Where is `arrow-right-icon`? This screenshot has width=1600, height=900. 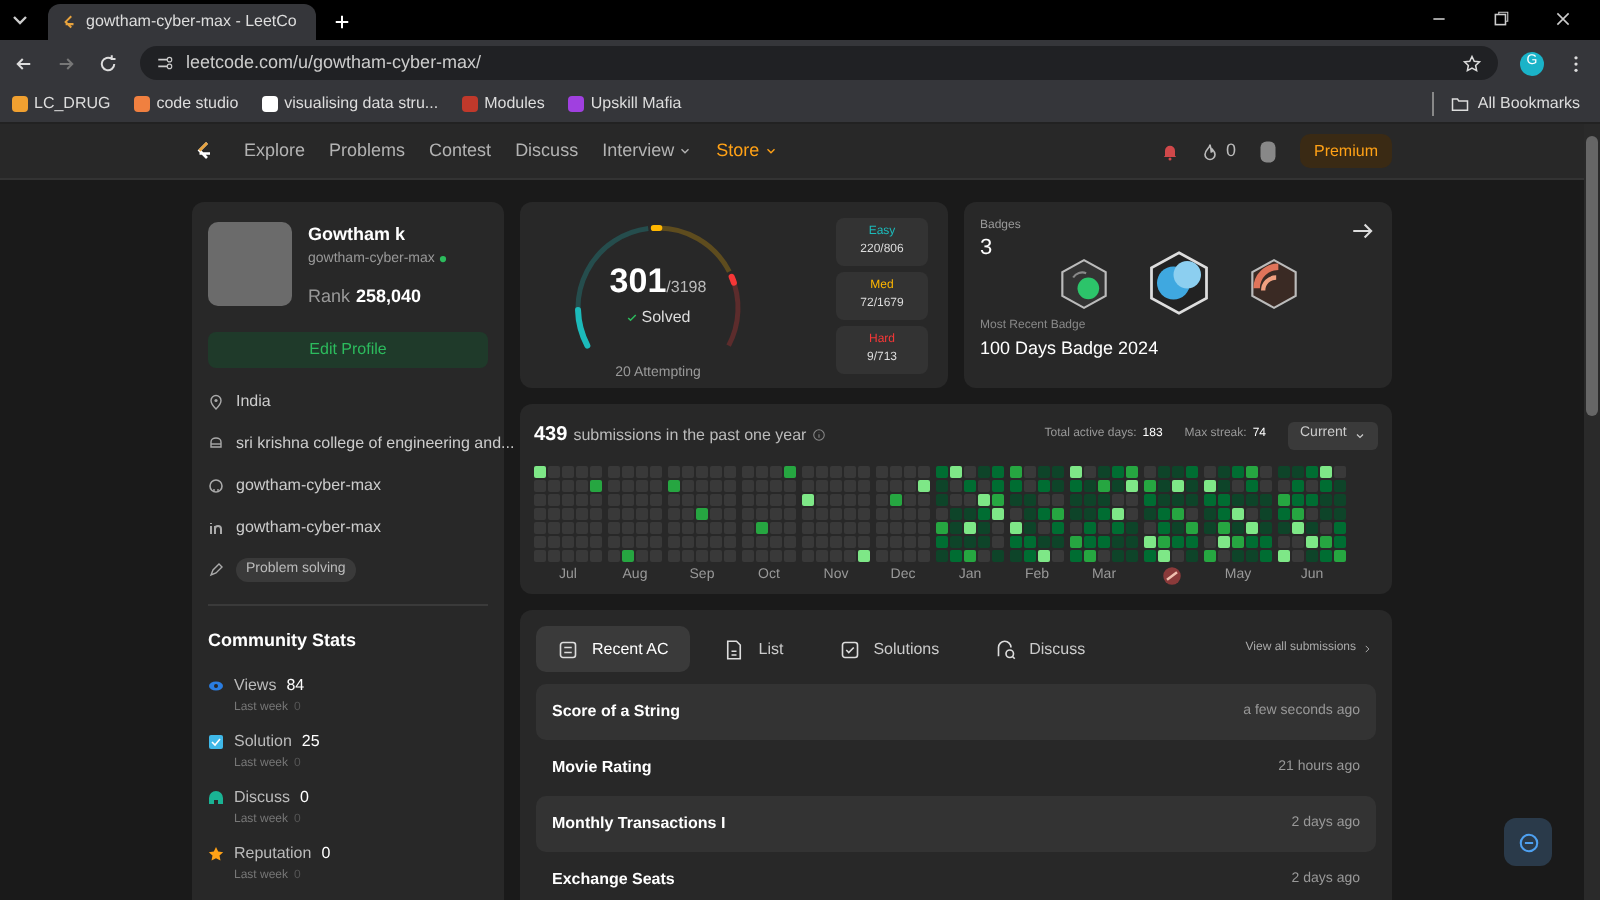 arrow-right-icon is located at coordinates (1363, 231).